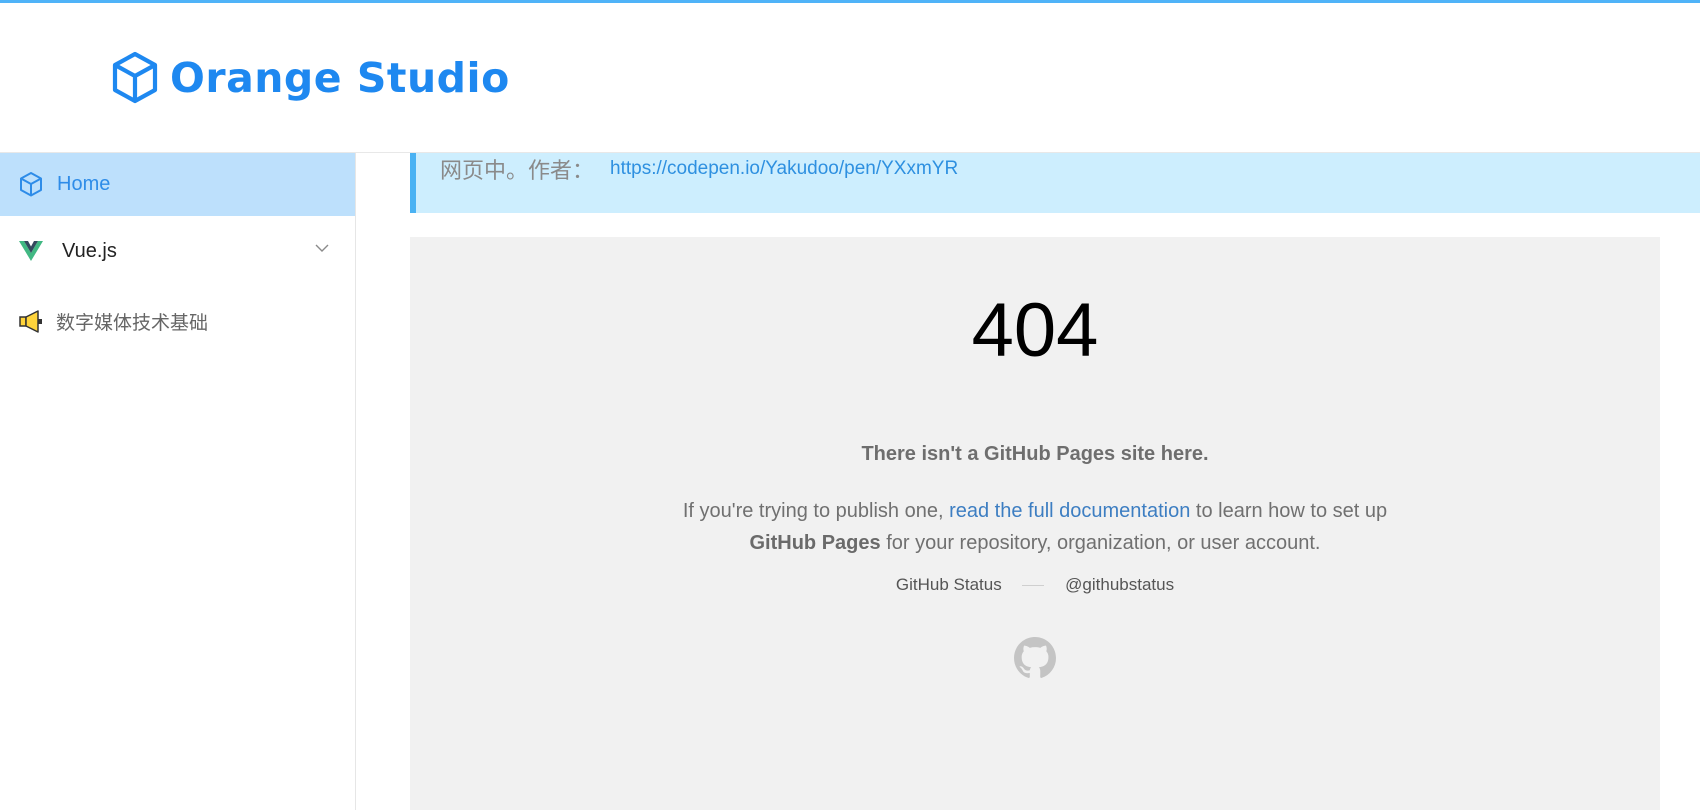 The image size is (1700, 810). What do you see at coordinates (89, 250) in the screenshot?
I see `sidebar-item-label: Vue.js` at bounding box center [89, 250].